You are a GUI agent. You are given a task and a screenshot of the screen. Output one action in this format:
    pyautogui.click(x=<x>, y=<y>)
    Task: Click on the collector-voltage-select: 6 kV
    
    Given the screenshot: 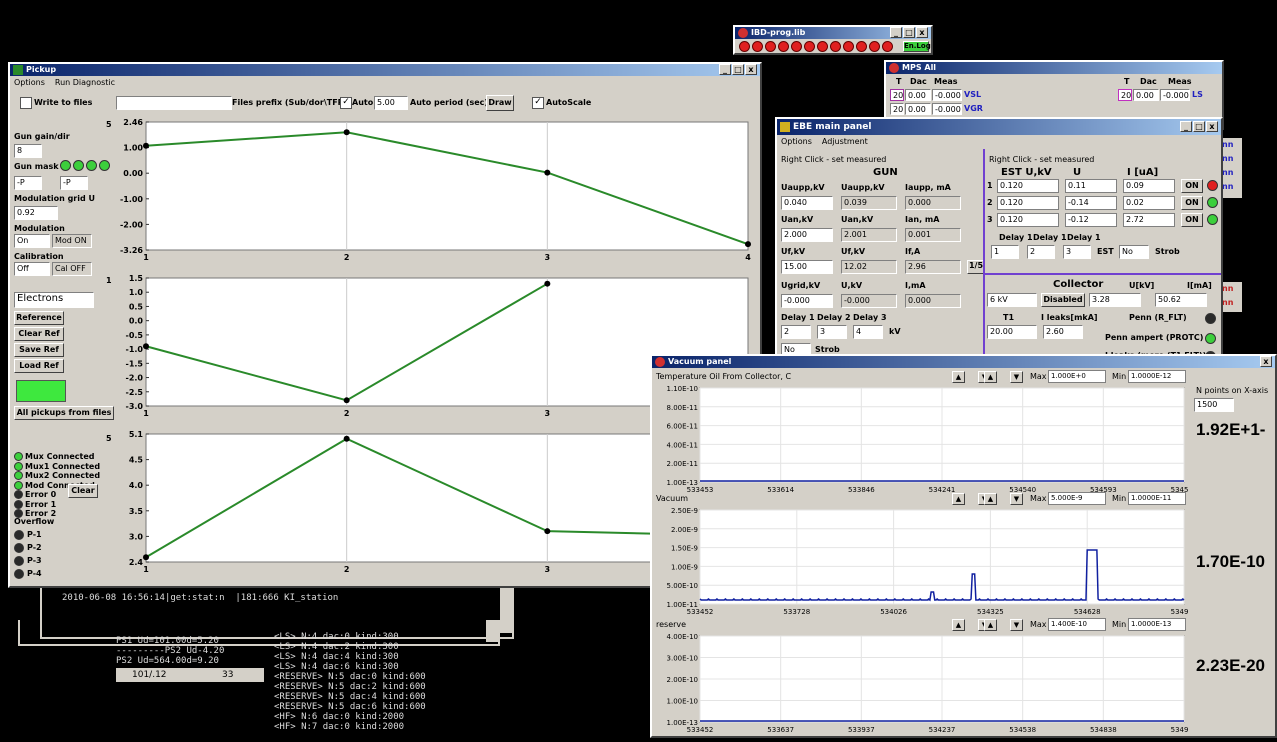 What is the action you would take?
    pyautogui.click(x=1012, y=300)
    